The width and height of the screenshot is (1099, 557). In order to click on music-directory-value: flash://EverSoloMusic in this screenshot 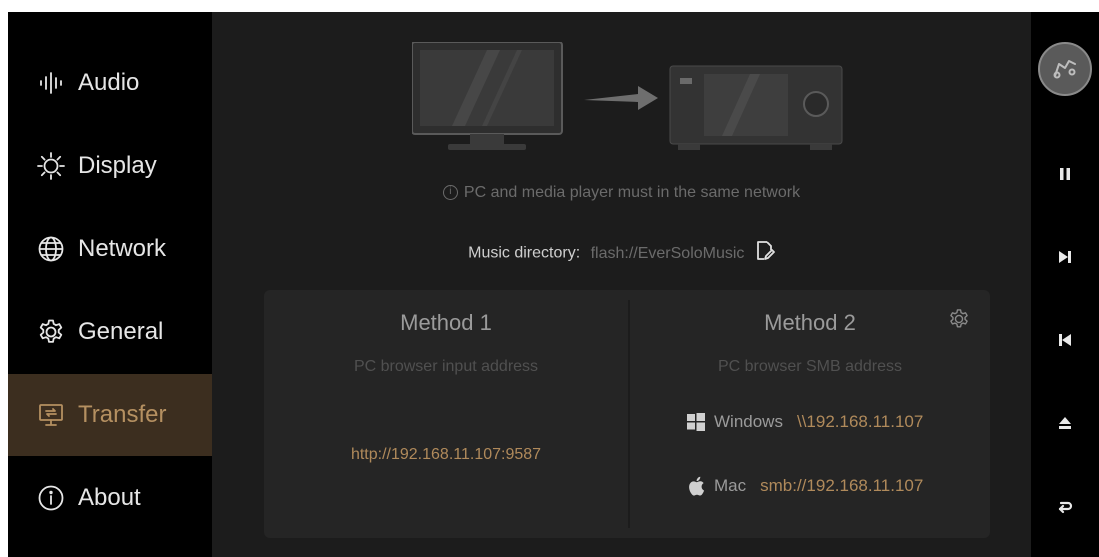, I will do `click(667, 253)`.